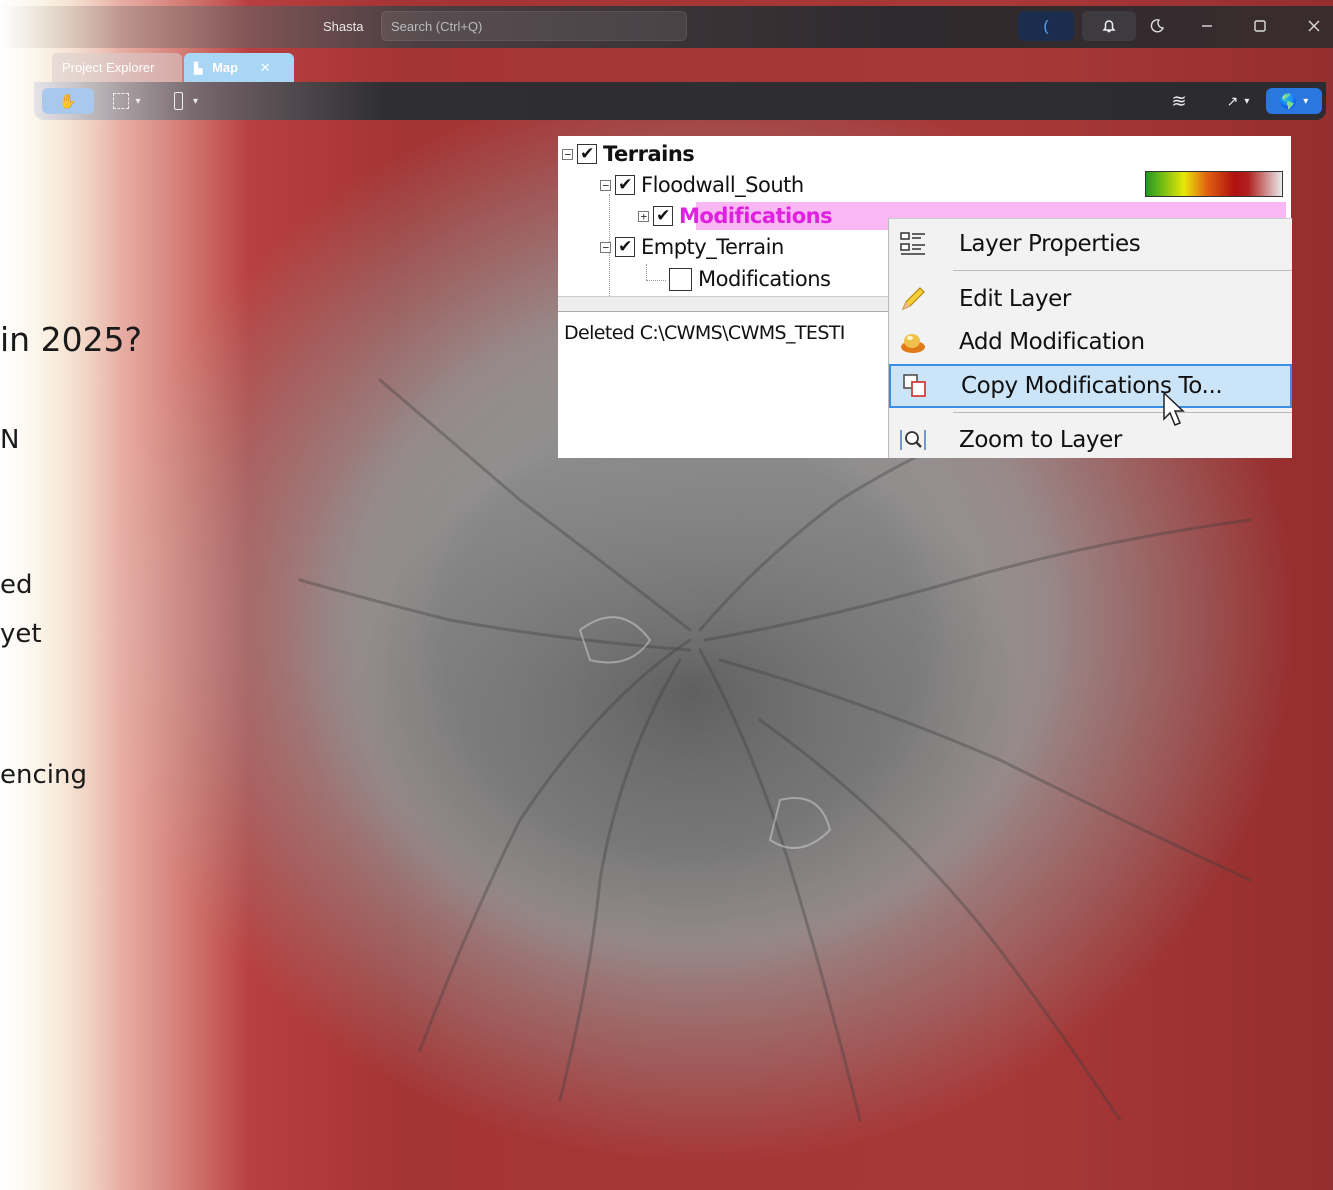 The image size is (1333, 1190). I want to click on minimize-button, so click(1207, 26).